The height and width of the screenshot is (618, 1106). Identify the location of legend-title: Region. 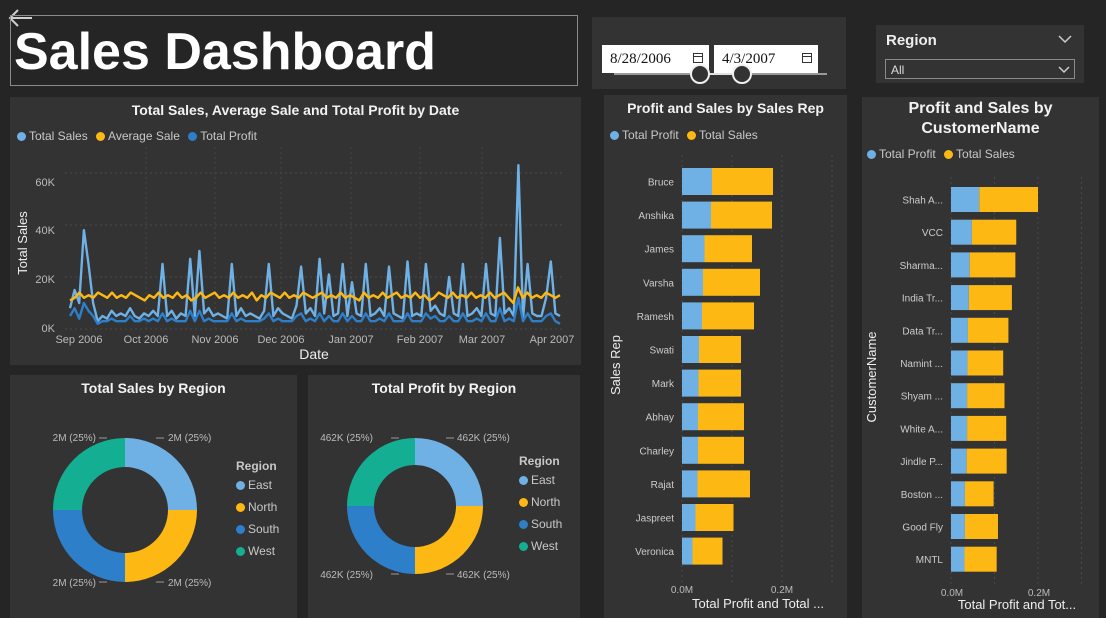
(539, 461).